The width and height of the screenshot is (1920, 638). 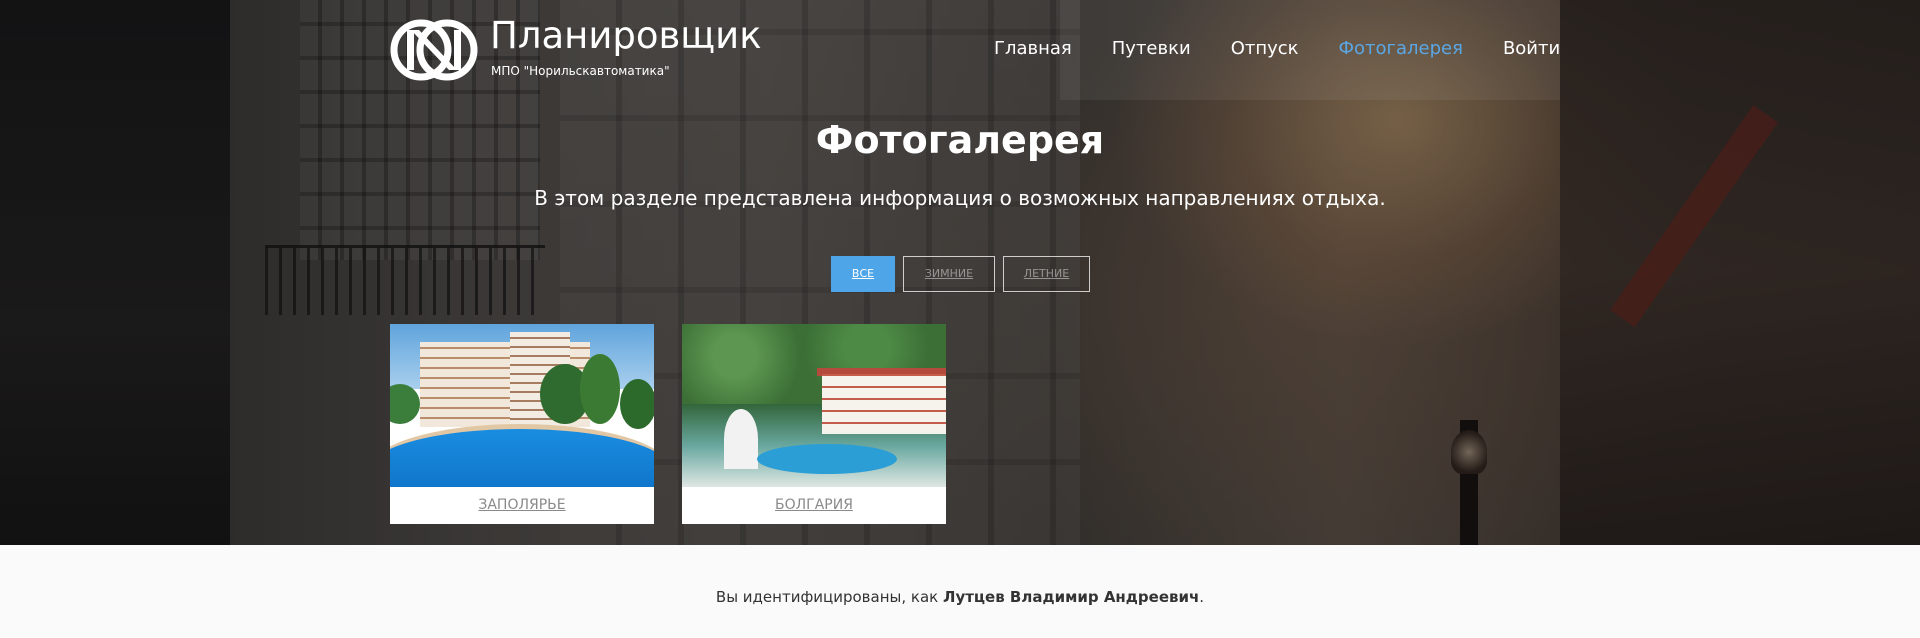 I want to click on main-nav: Главная Путевки Отпуск Фотогалерея Войти, so click(x=1277, y=48).